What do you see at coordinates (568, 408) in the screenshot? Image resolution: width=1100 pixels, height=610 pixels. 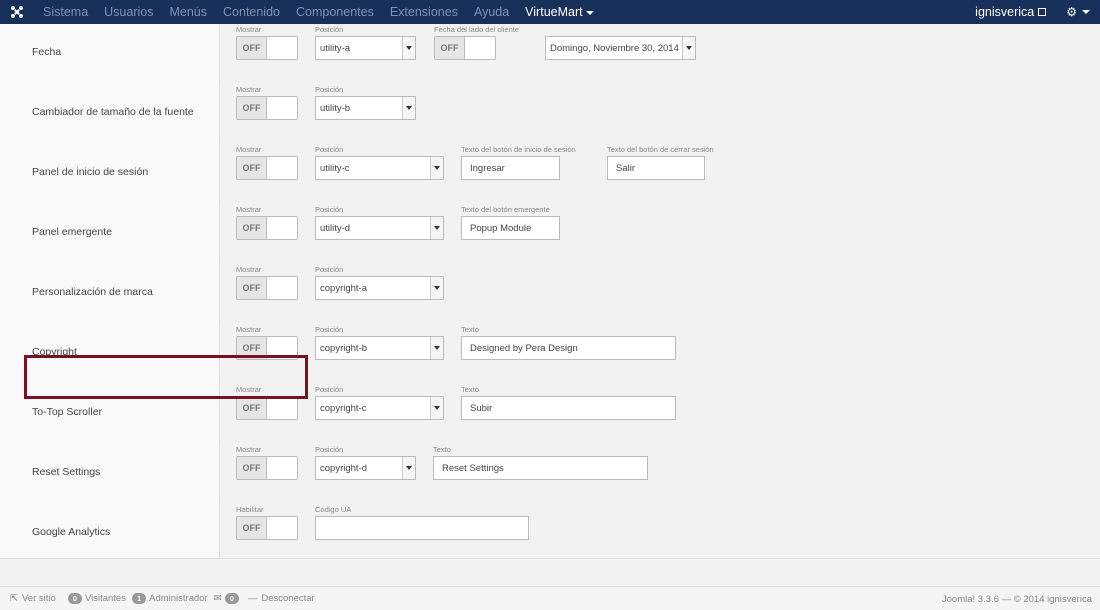 I see `to-top-text-input: Subir` at bounding box center [568, 408].